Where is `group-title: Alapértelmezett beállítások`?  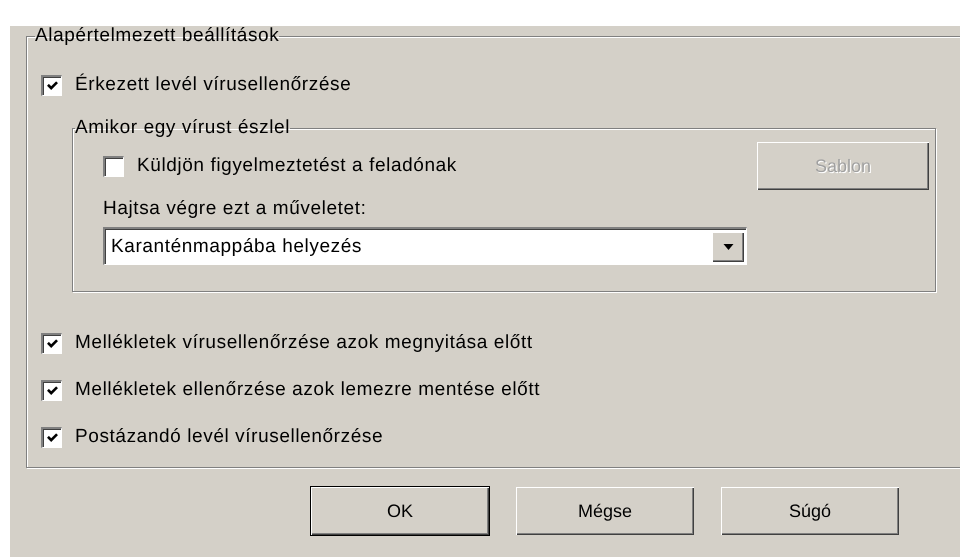 group-title: Alapértelmezett beállítások is located at coordinates (157, 36).